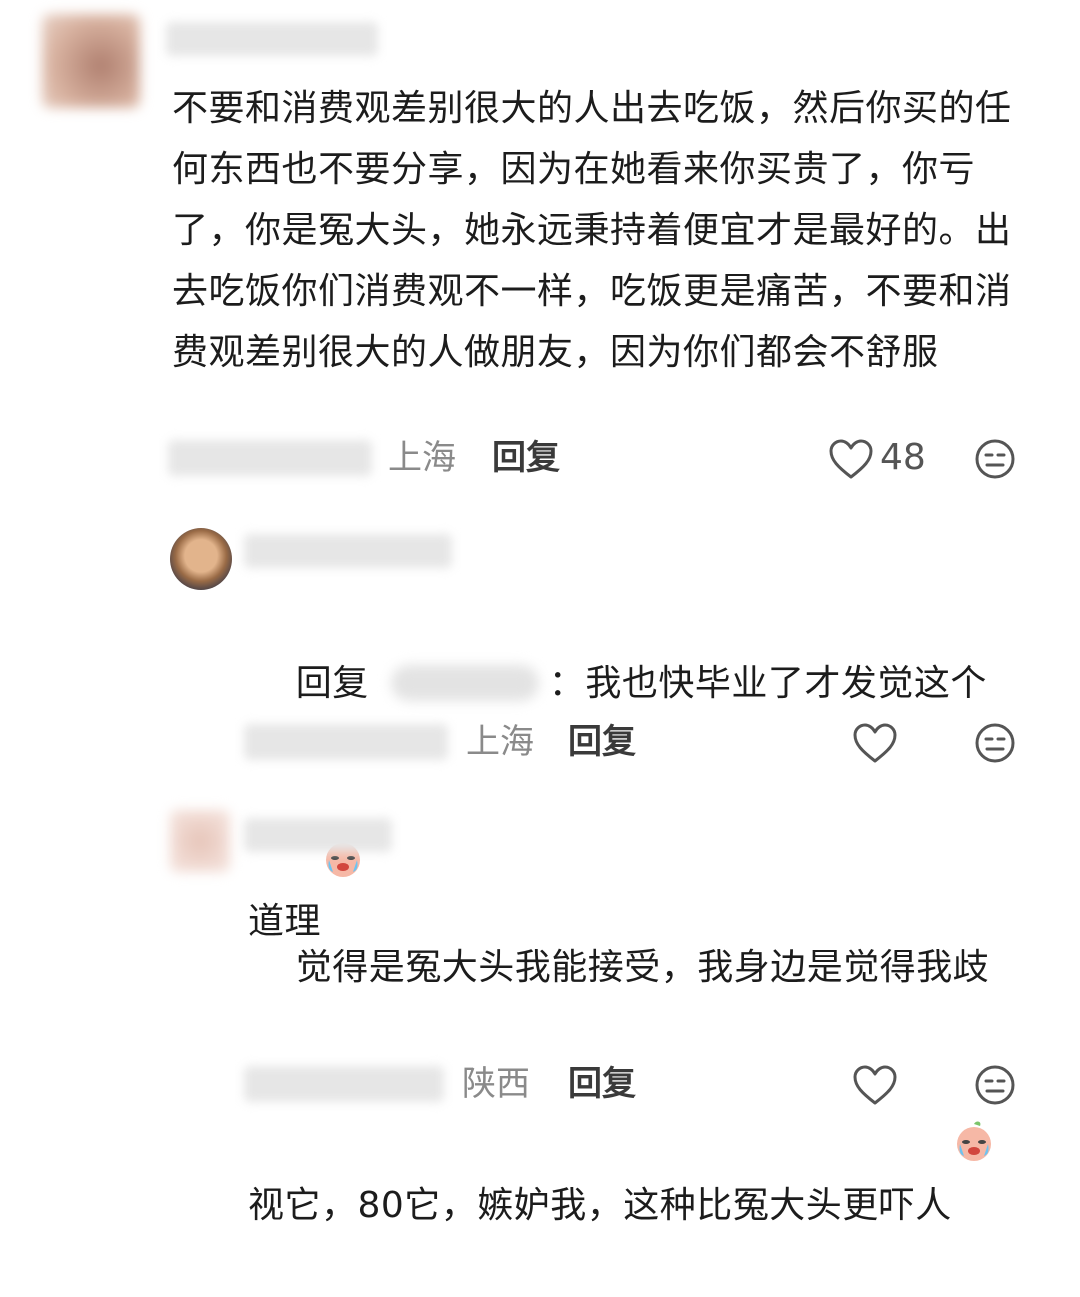 This screenshot has height=1297, width=1080. Describe the element at coordinates (464, 683) in the screenshot. I see `mentioned-user` at that location.